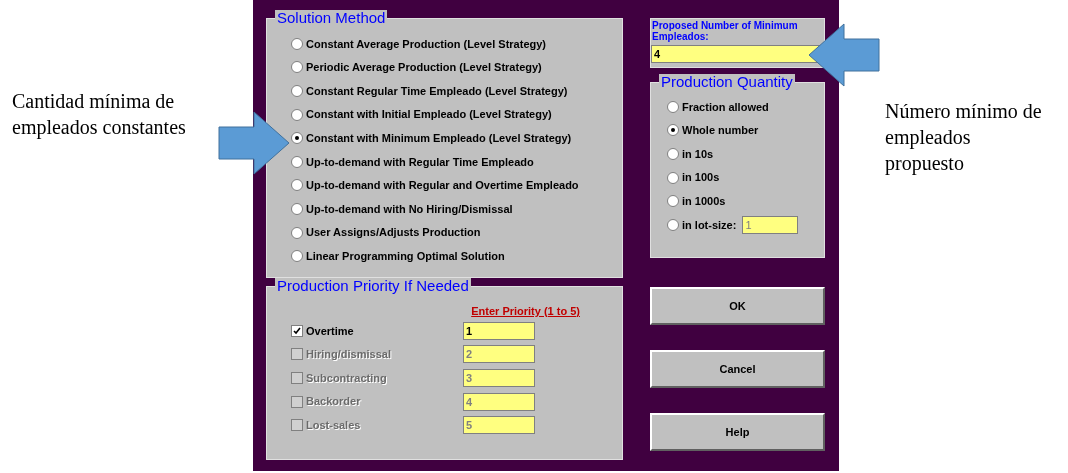  I want to click on option-label: Up-to-demand with Regular Time Empleado, so click(420, 162).